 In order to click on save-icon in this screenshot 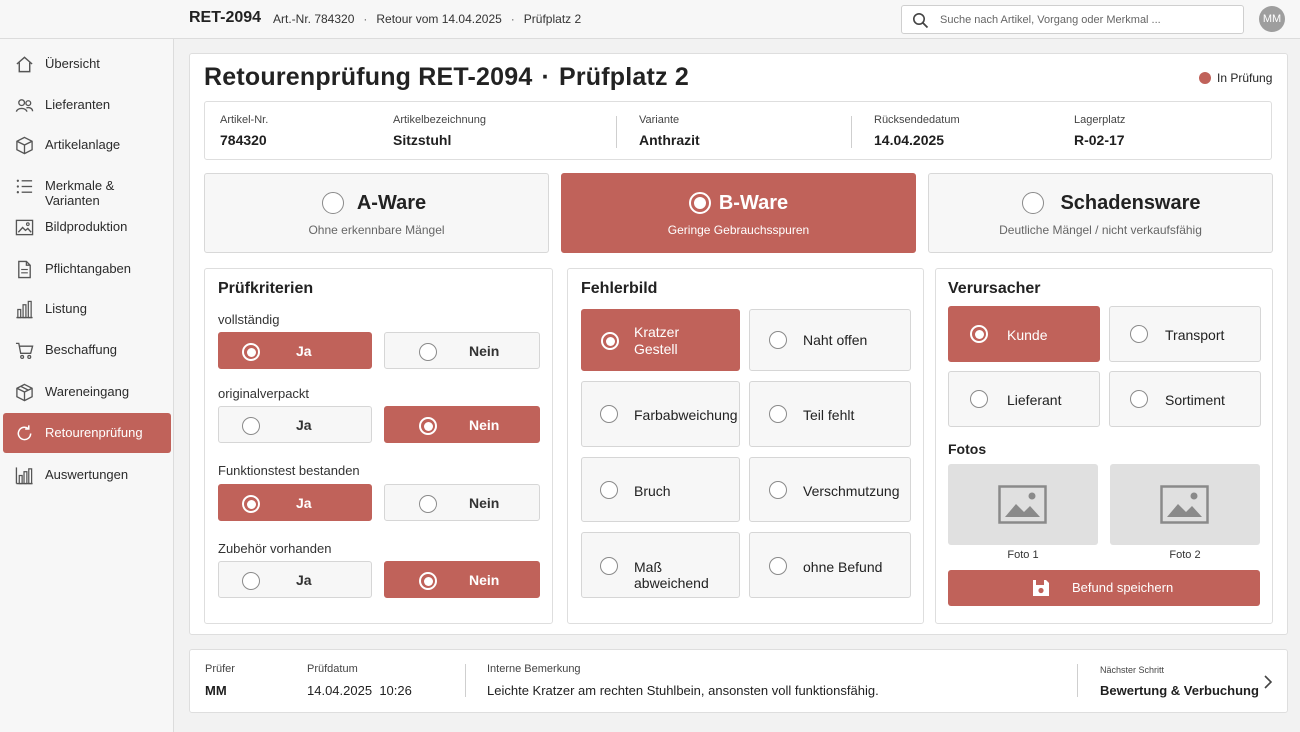, I will do `click(1041, 588)`.